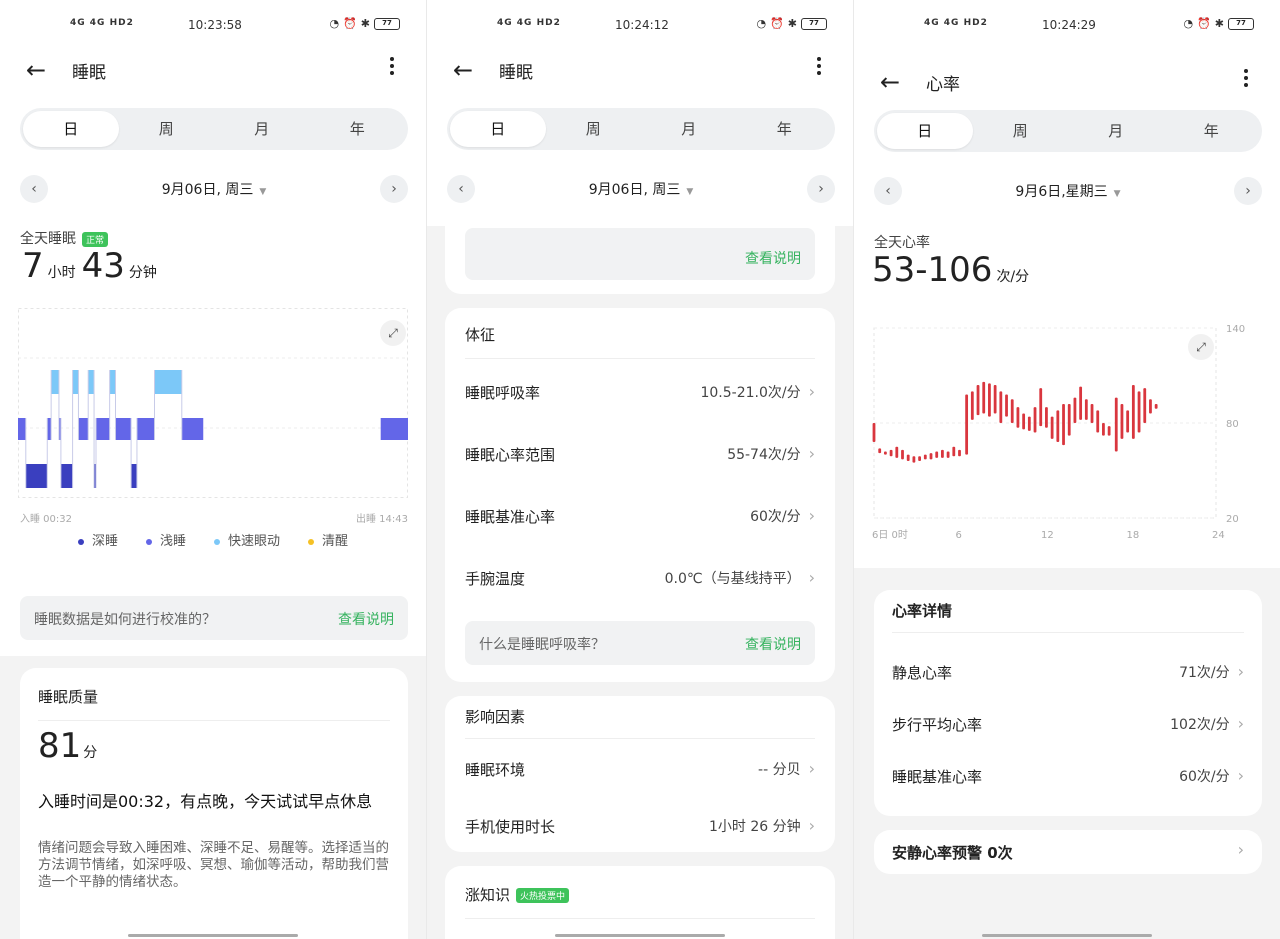  What do you see at coordinates (640, 771) in the screenshot?
I see `factor-row-environment: 睡眠环境 -- 分贝 ›` at bounding box center [640, 771].